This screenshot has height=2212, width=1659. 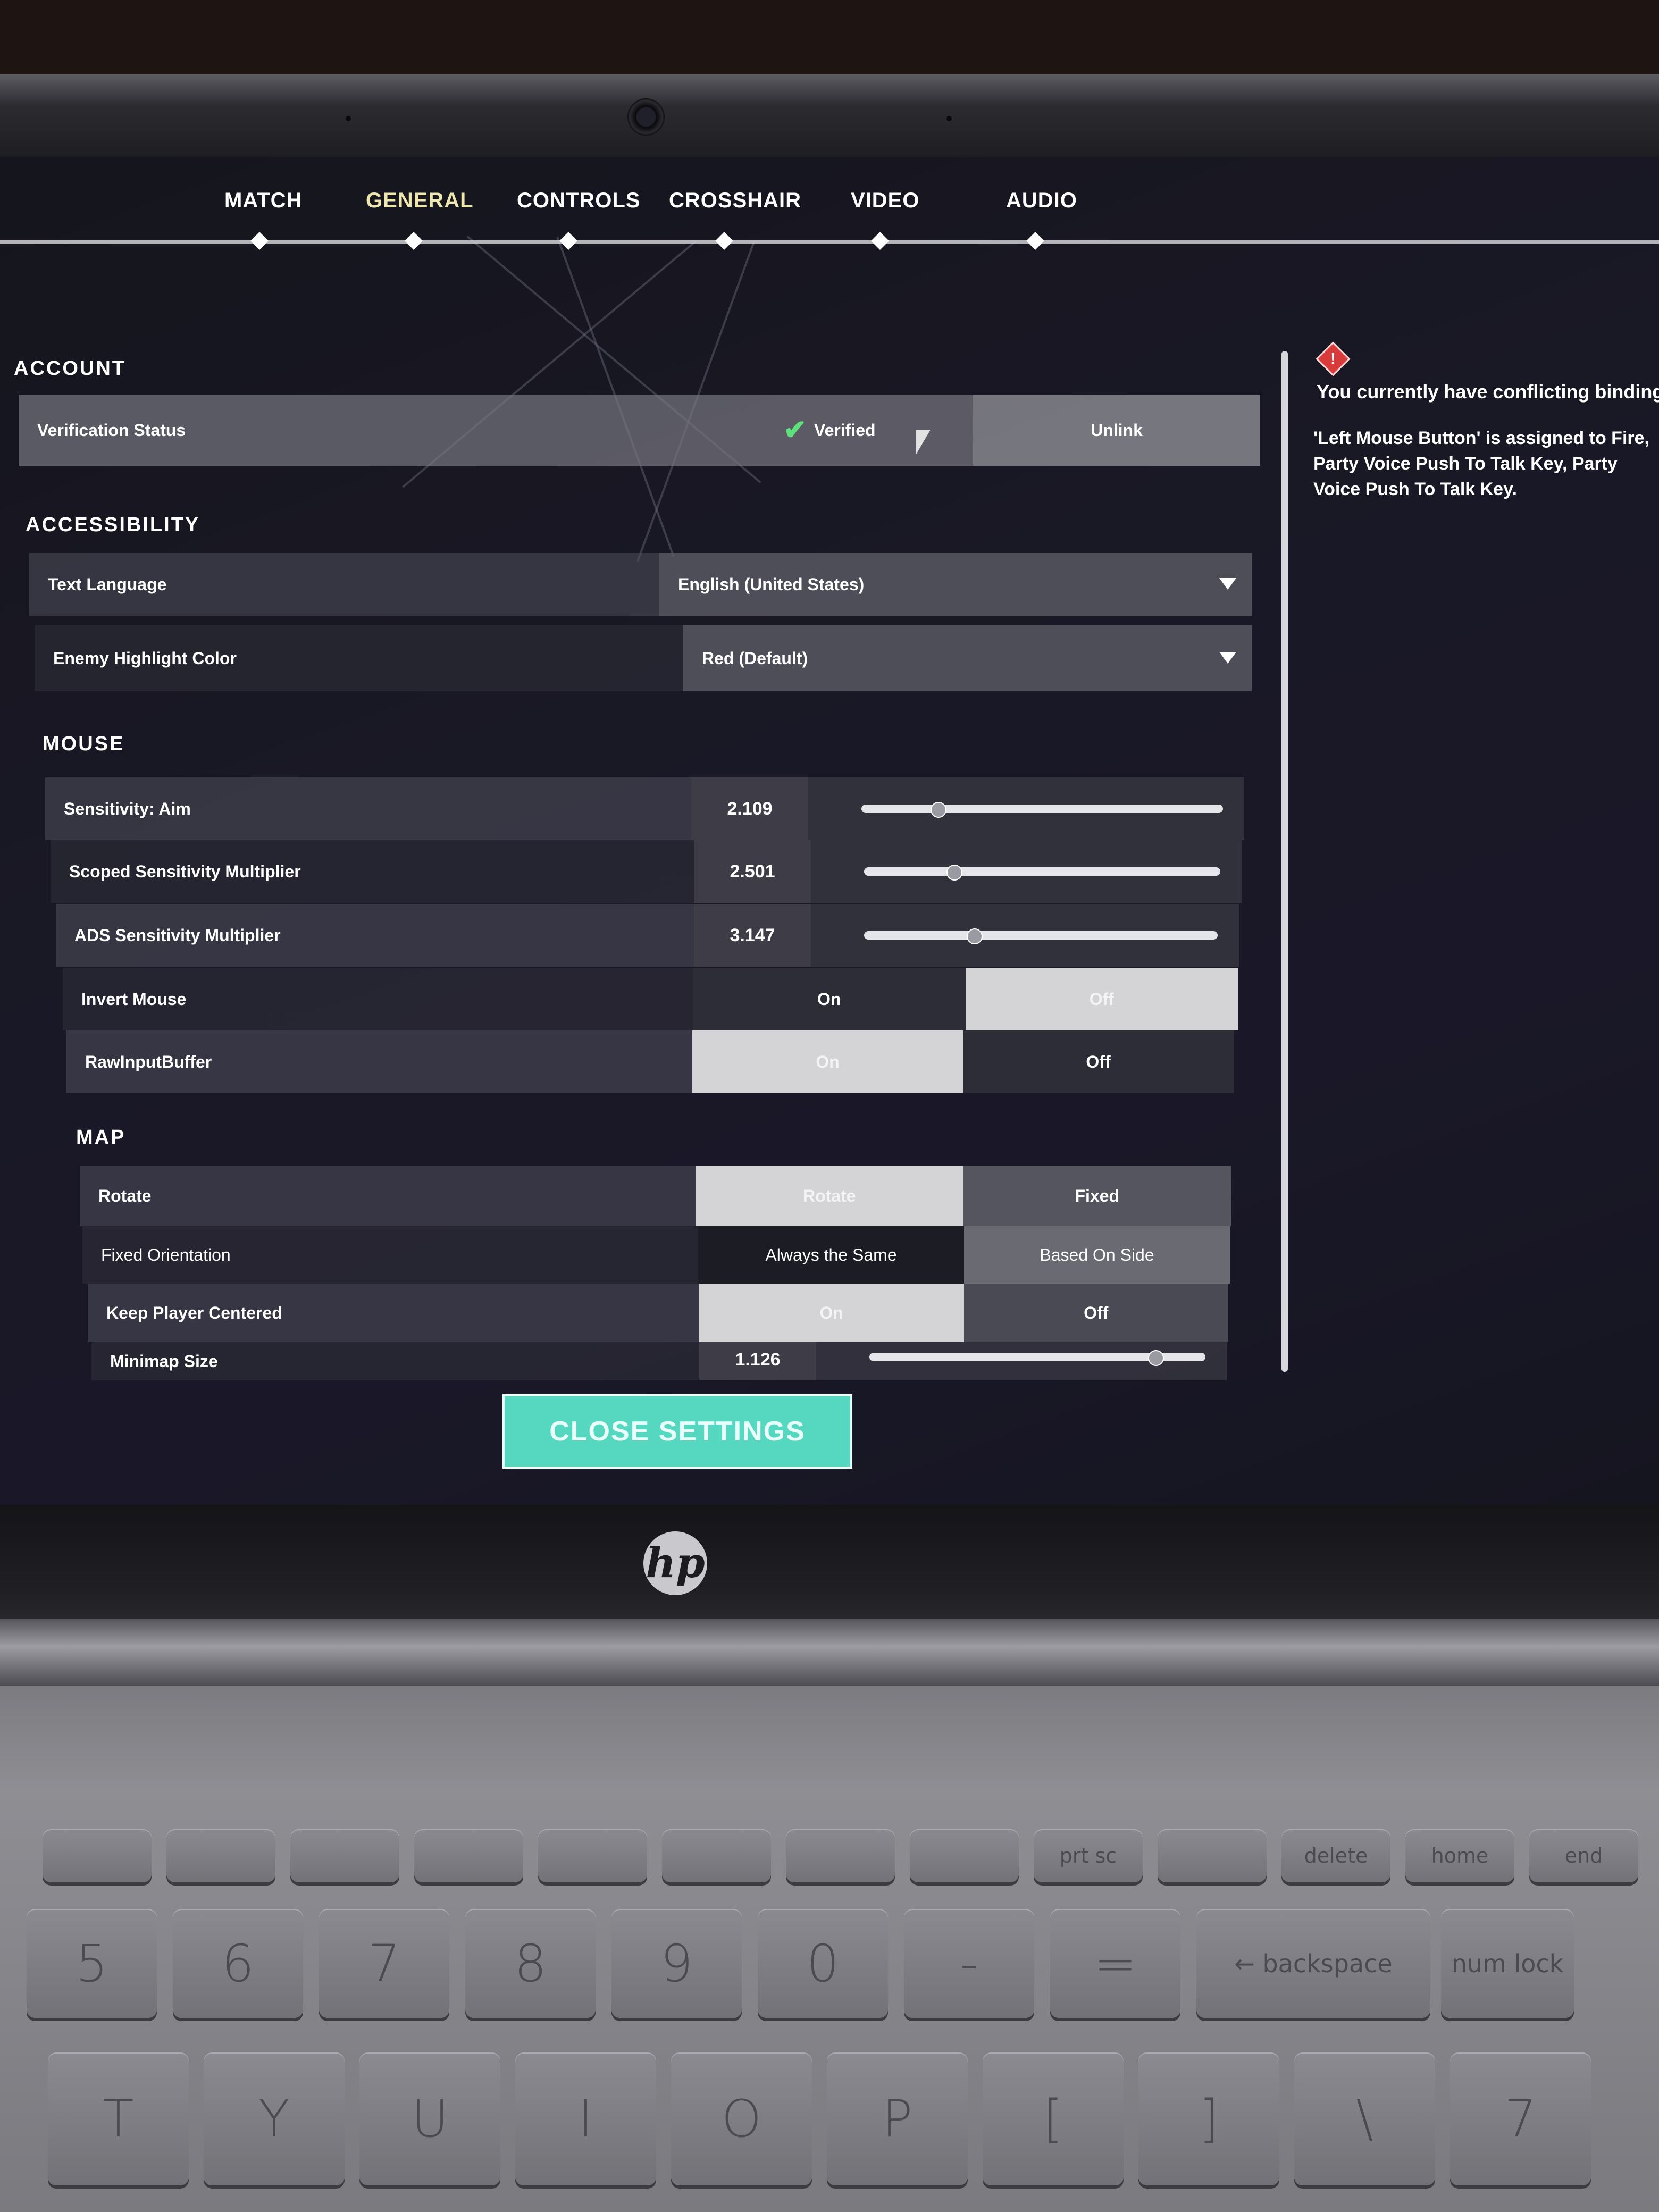 What do you see at coordinates (1507, 1963) in the screenshot?
I see `num-lock-key: num lock` at bounding box center [1507, 1963].